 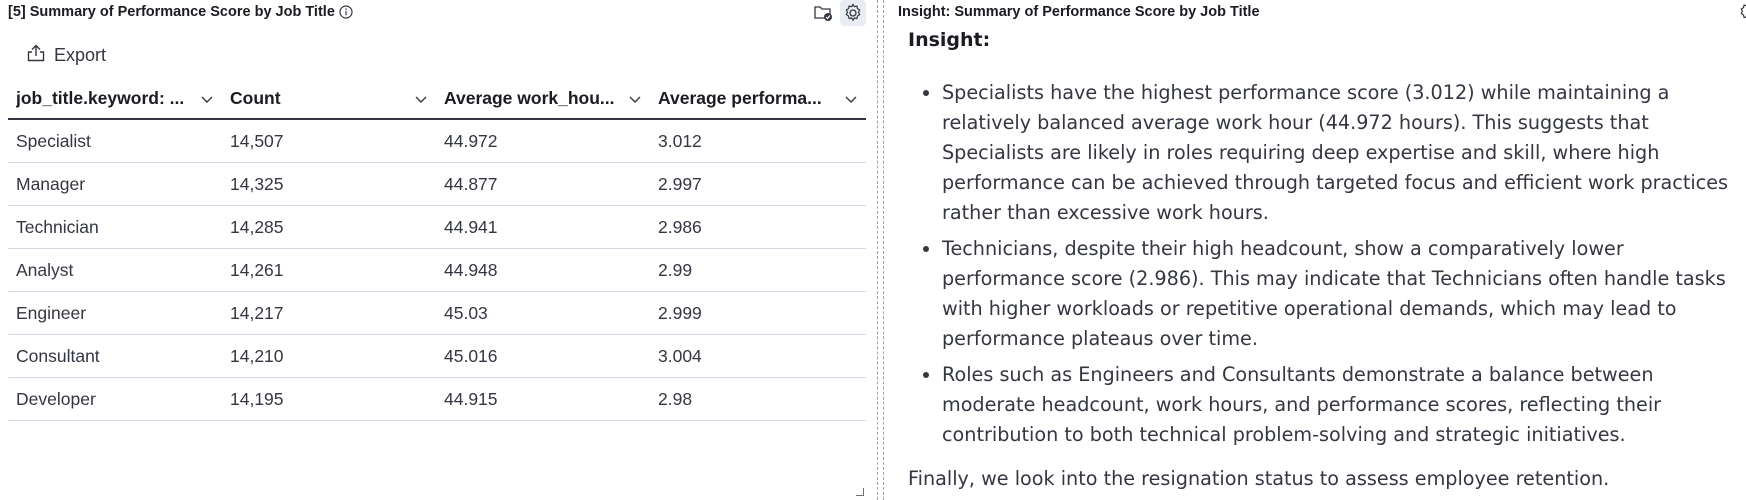 I want to click on cell-job-title: Engineer, so click(x=51, y=312).